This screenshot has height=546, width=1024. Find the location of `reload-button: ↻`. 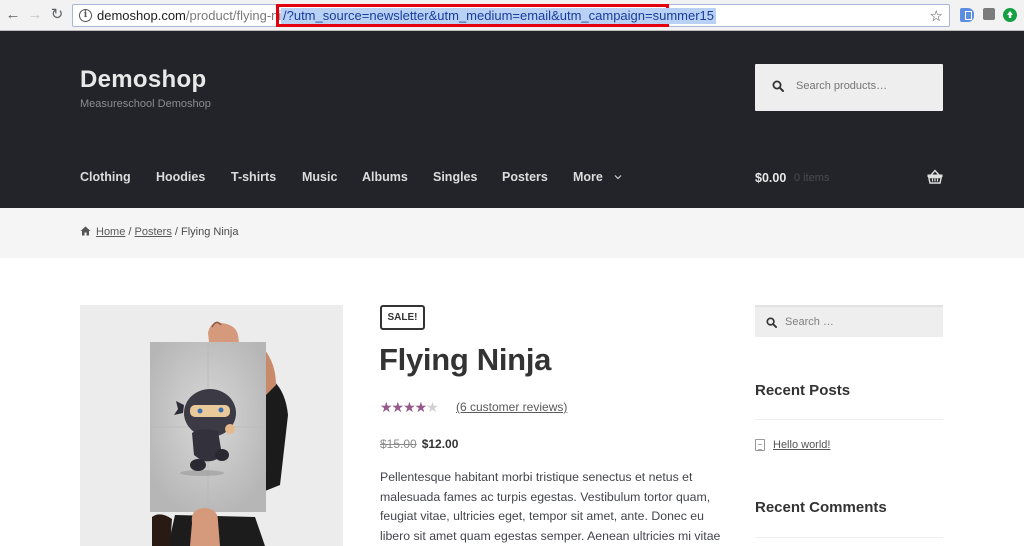

reload-button: ↻ is located at coordinates (57, 15).